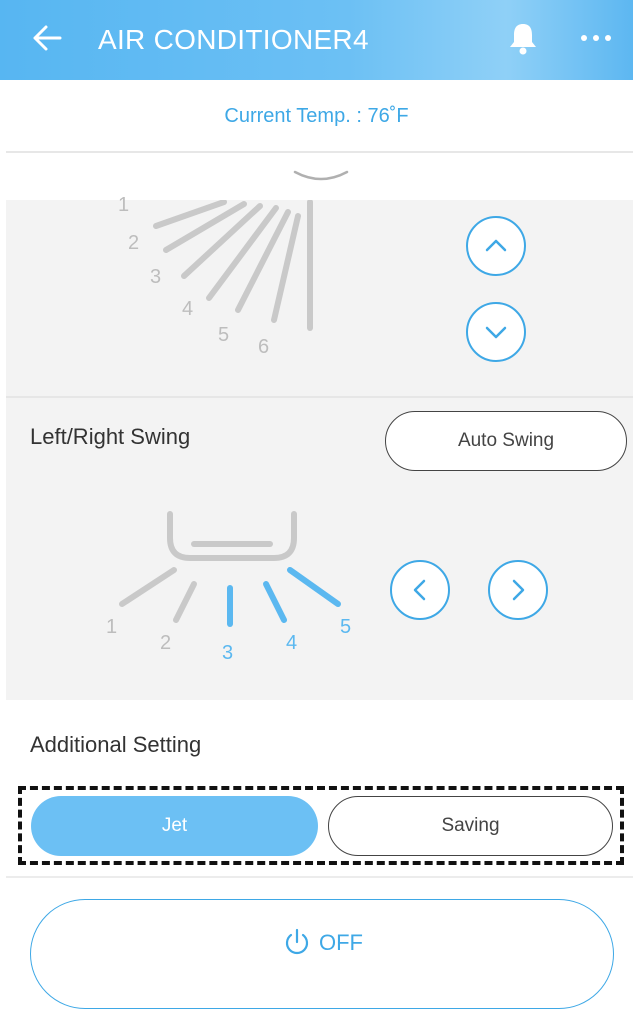 Image resolution: width=633 pixels, height=1009 pixels. I want to click on power-off-button: OFF, so click(322, 954).